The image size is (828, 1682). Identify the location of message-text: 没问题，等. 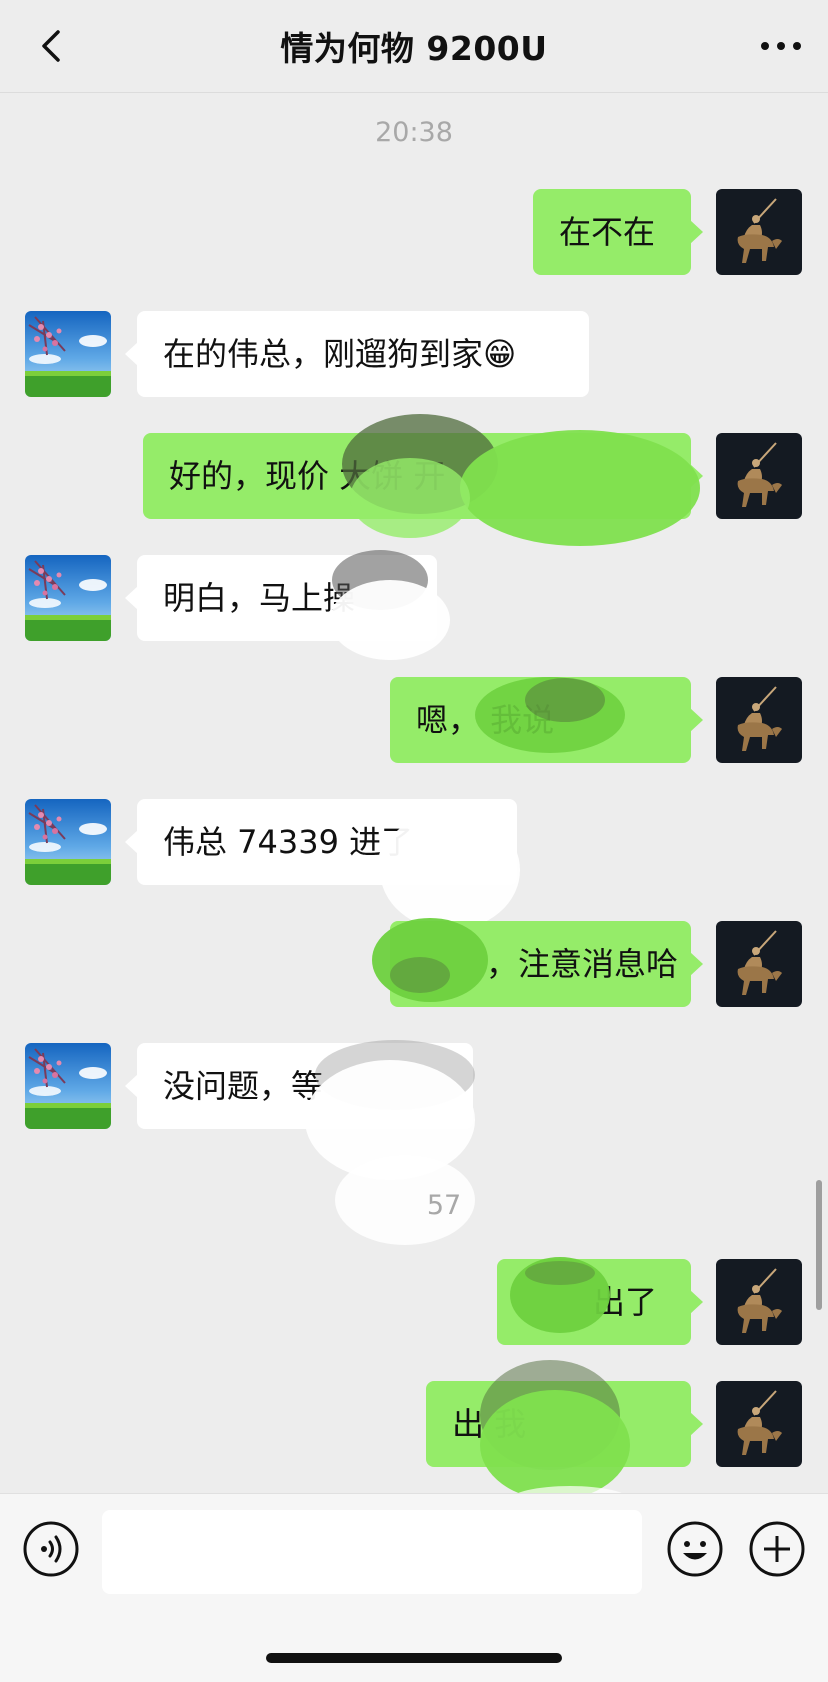
(243, 1086).